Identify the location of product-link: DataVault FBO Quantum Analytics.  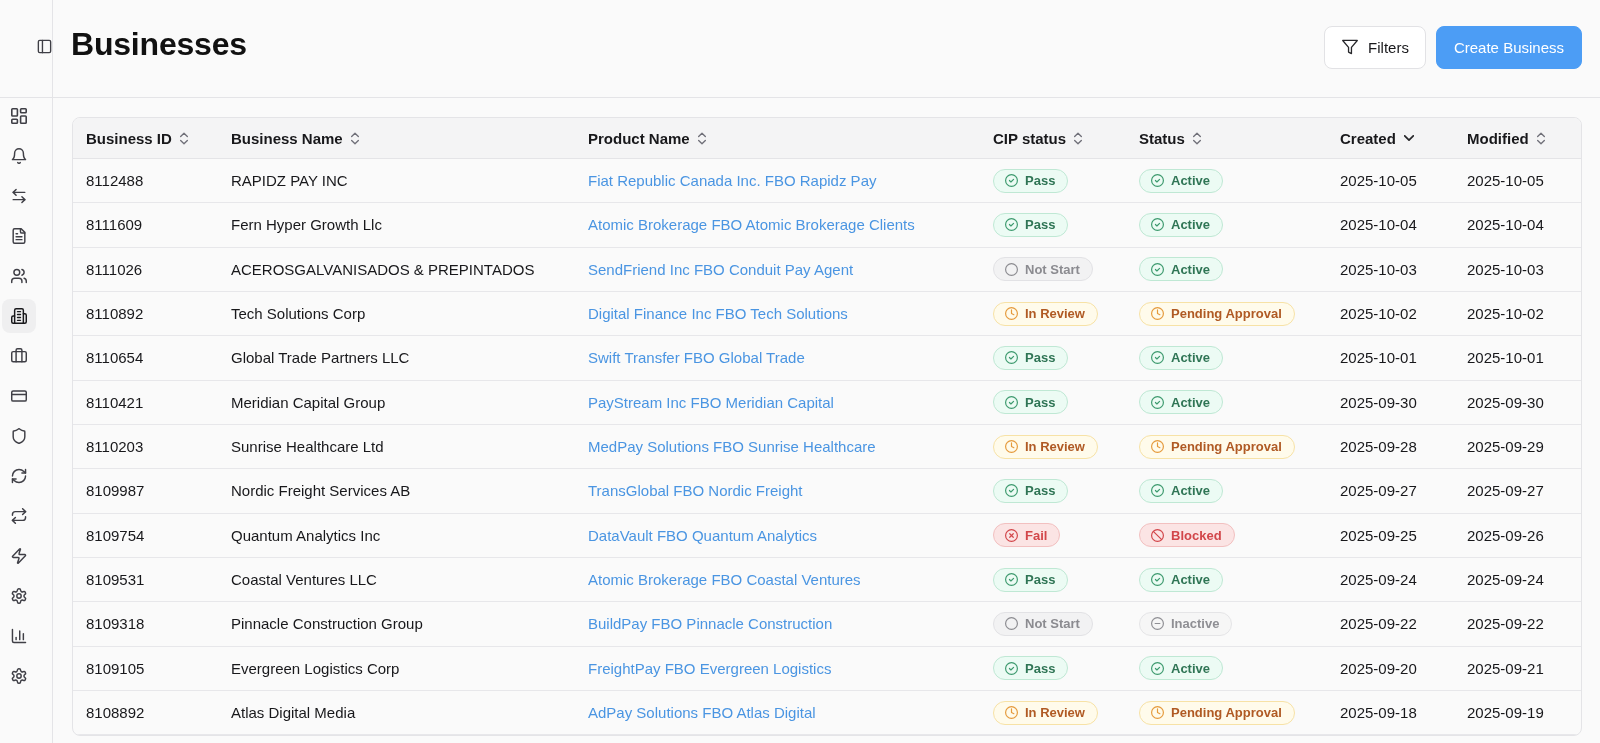
(702, 535).